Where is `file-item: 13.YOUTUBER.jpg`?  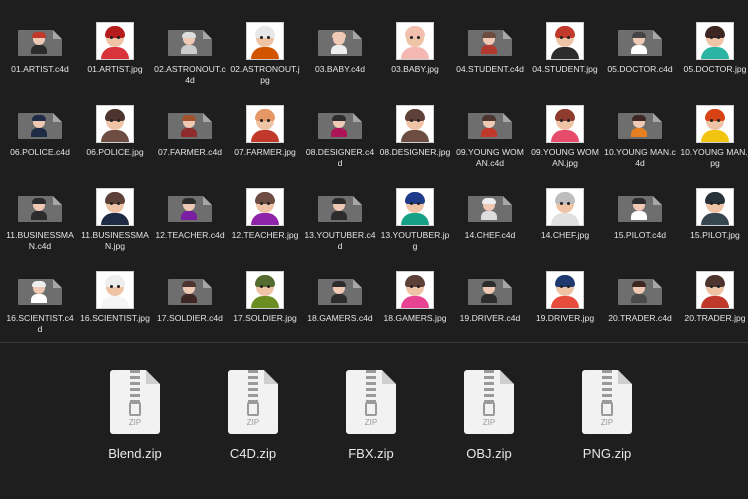 file-item: 13.YOUTUBER.jpg is located at coordinates (415, 216).